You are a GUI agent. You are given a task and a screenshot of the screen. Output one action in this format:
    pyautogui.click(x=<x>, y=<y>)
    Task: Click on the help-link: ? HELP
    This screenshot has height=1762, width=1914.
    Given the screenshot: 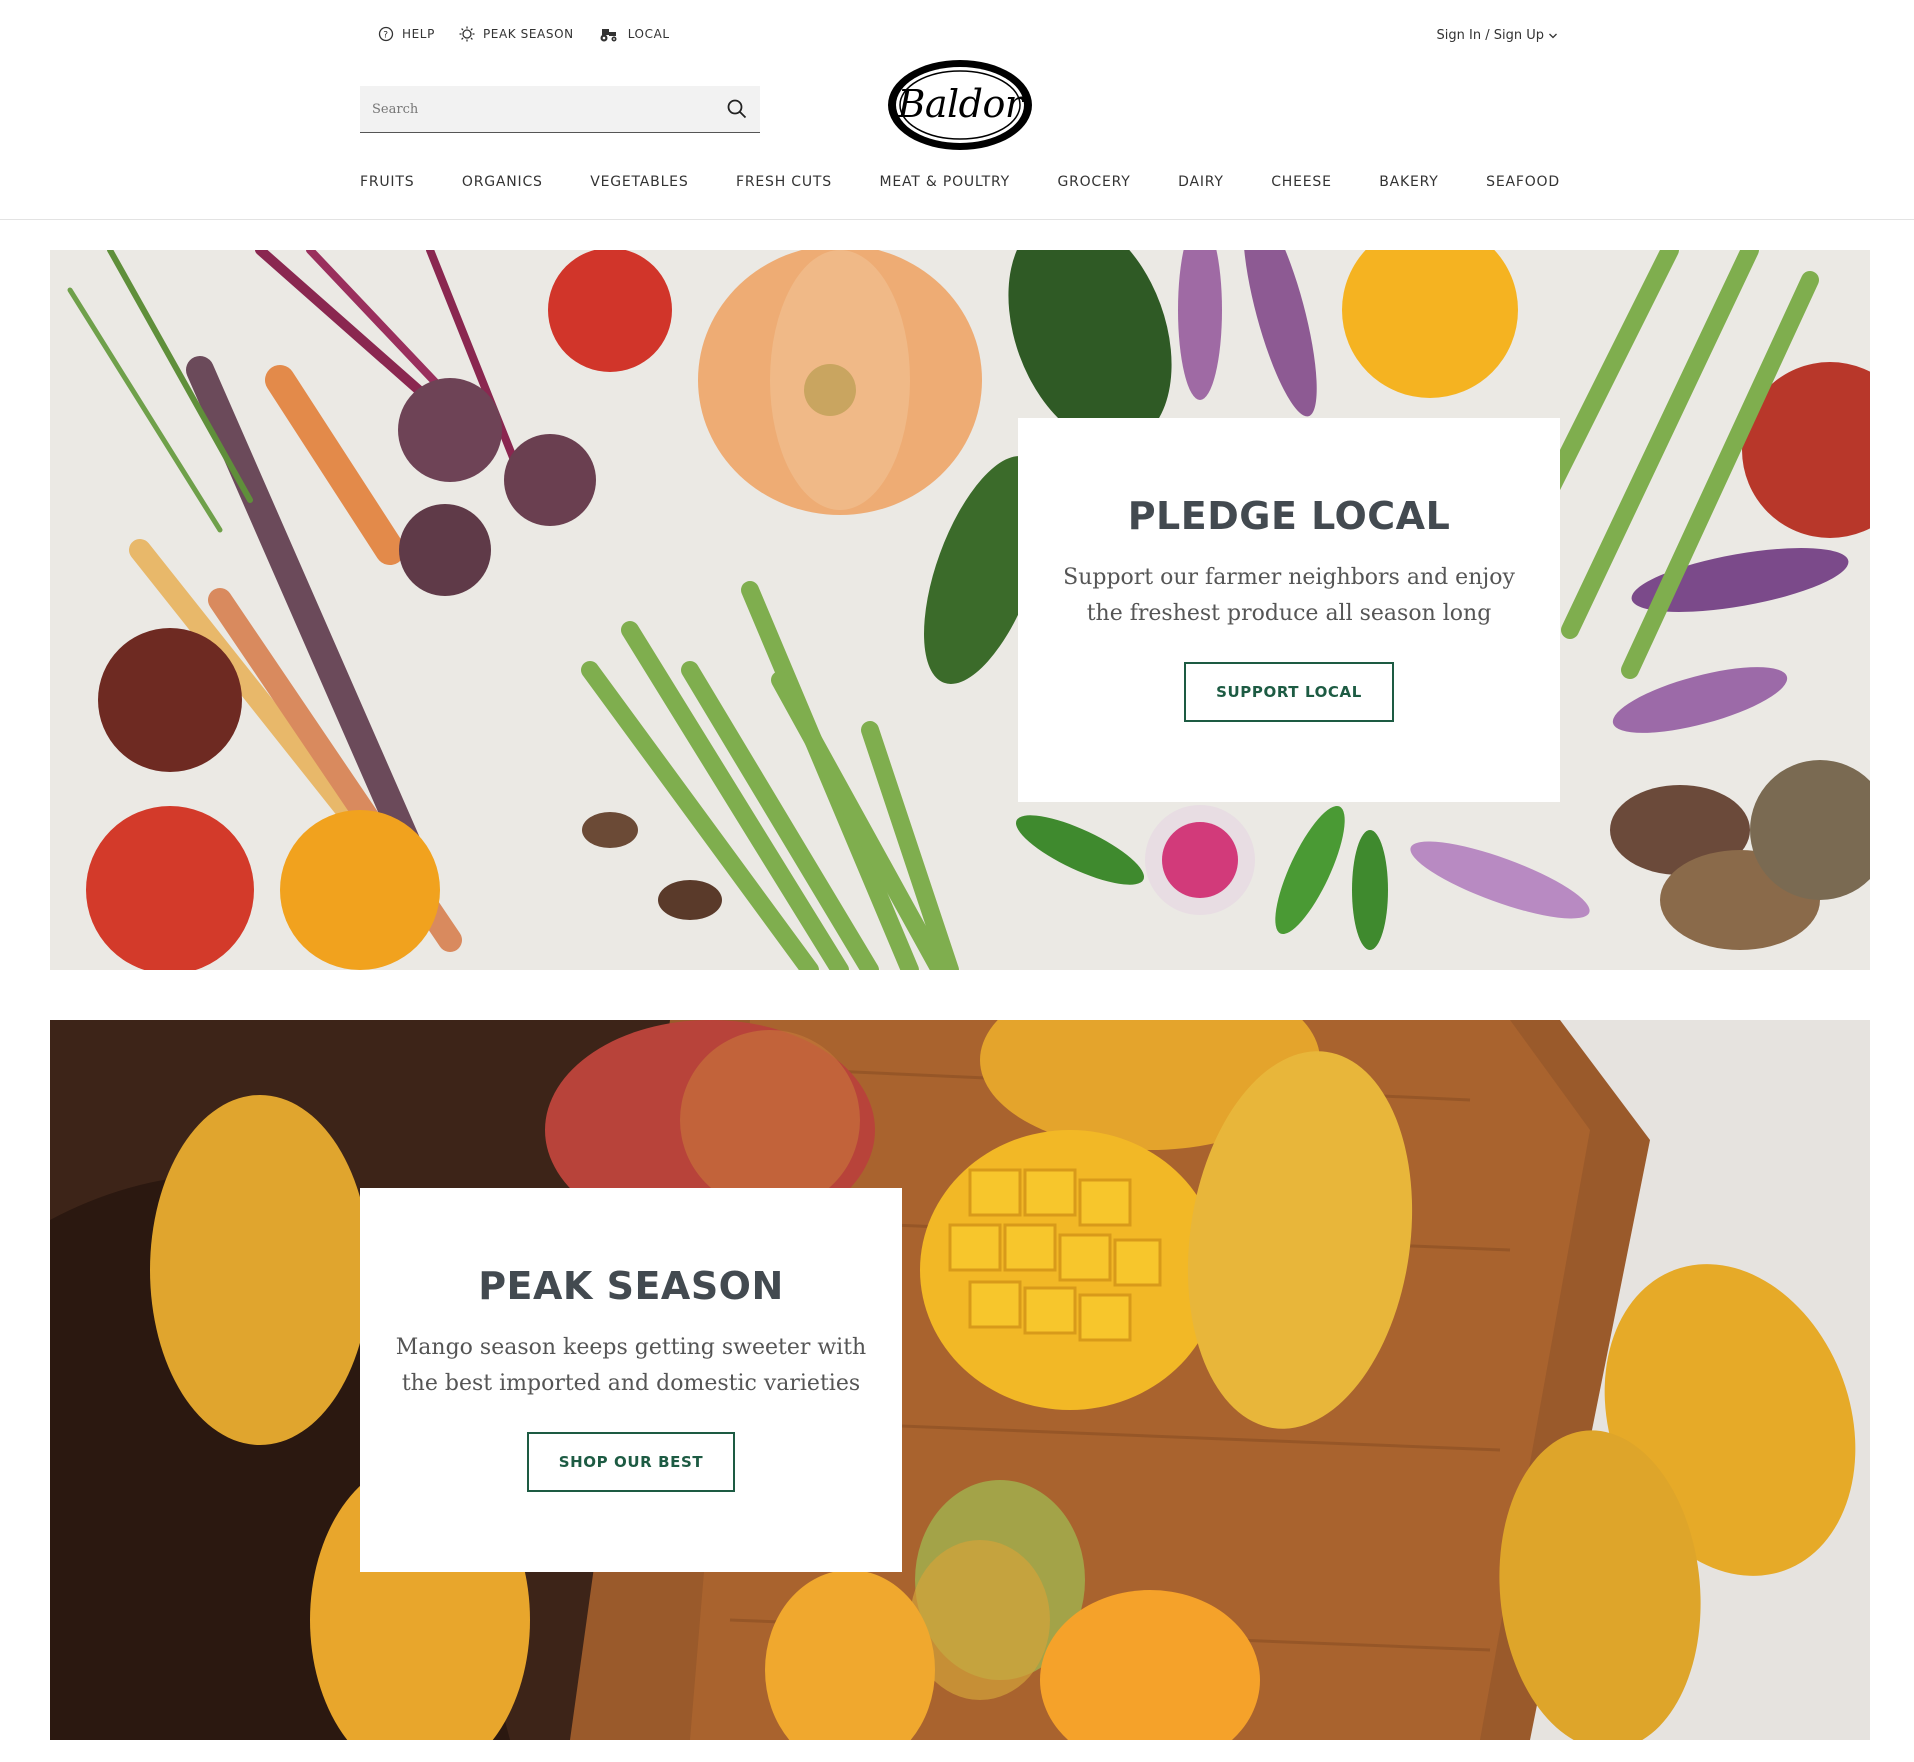 What is the action you would take?
    pyautogui.click(x=406, y=34)
    